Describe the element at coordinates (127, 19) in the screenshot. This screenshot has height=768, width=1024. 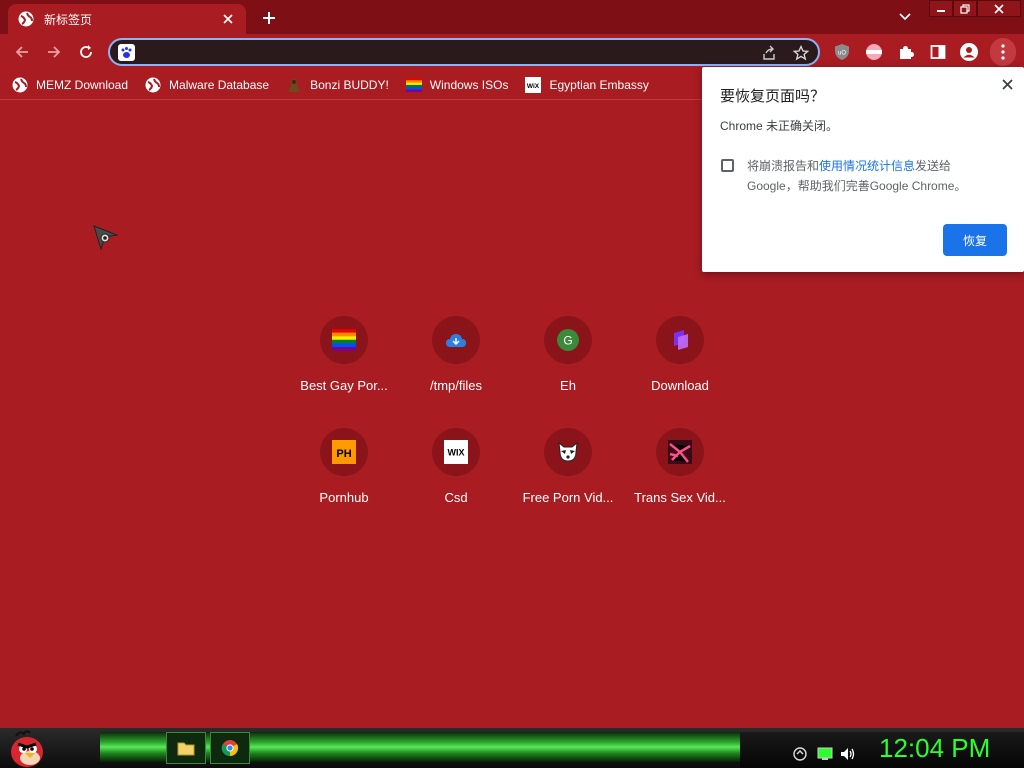
I see `tab-new-tab: 新标签页` at that location.